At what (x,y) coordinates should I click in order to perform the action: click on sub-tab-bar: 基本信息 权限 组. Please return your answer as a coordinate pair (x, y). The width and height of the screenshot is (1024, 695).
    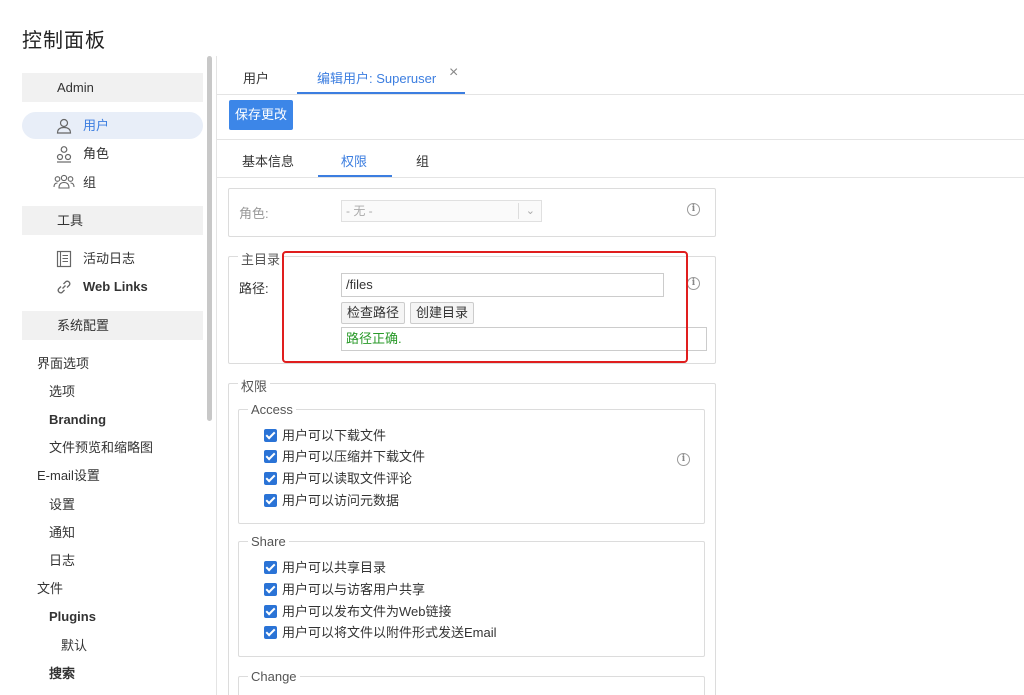
    Looking at the image, I should click on (620, 159).